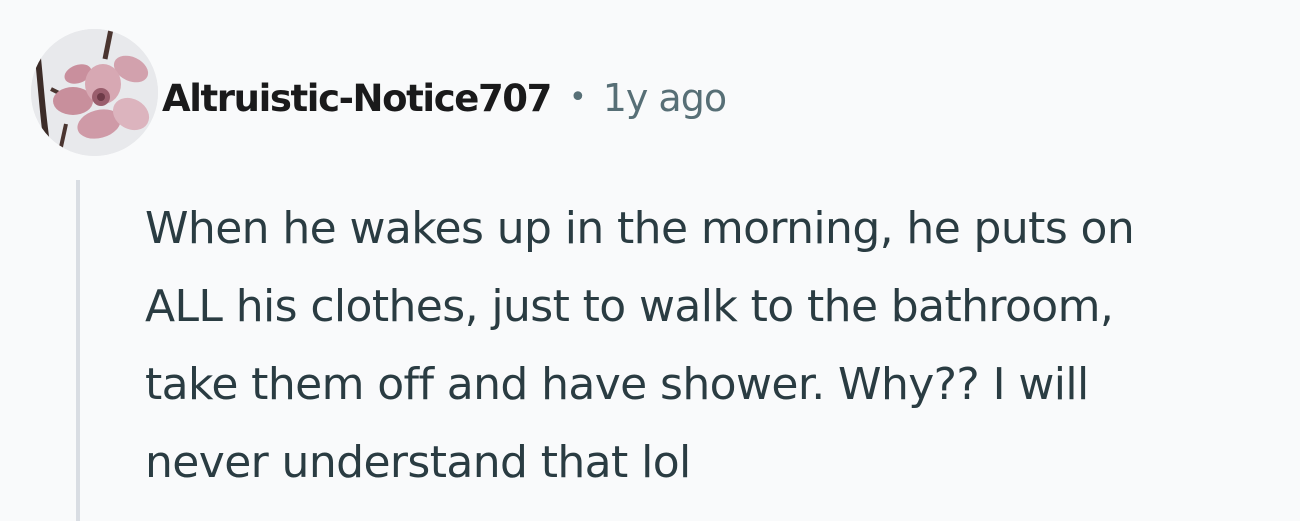 The height and width of the screenshot is (521, 1300). I want to click on thread-collapse-line, so click(78, 350).